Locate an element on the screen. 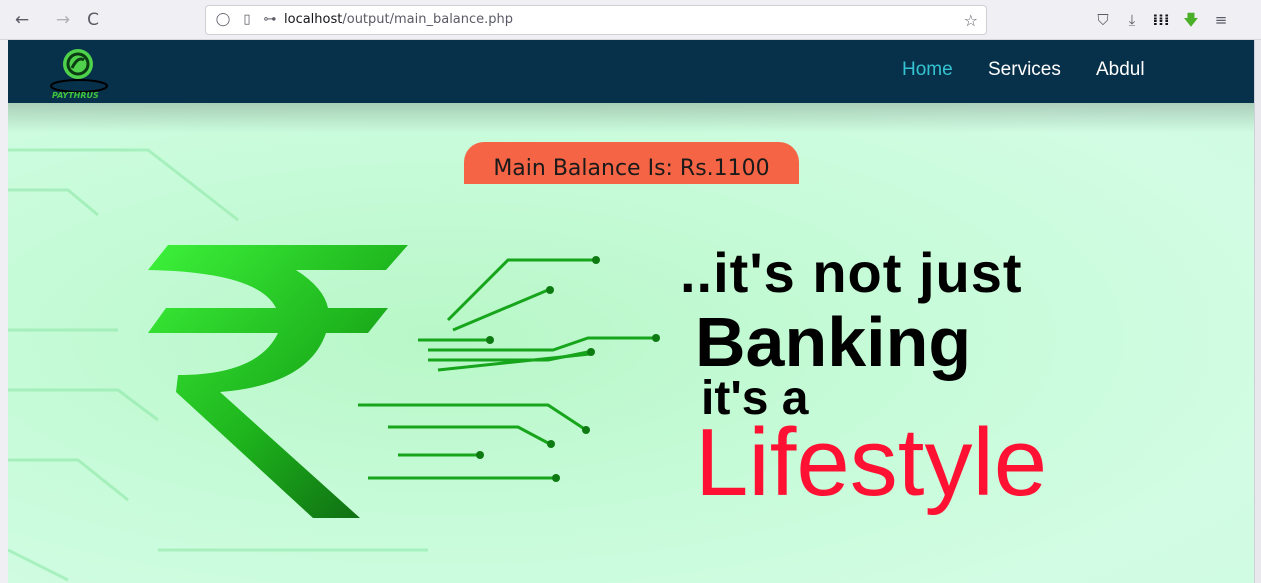 The width and height of the screenshot is (1261, 583). nav-services: Services is located at coordinates (1024, 70).